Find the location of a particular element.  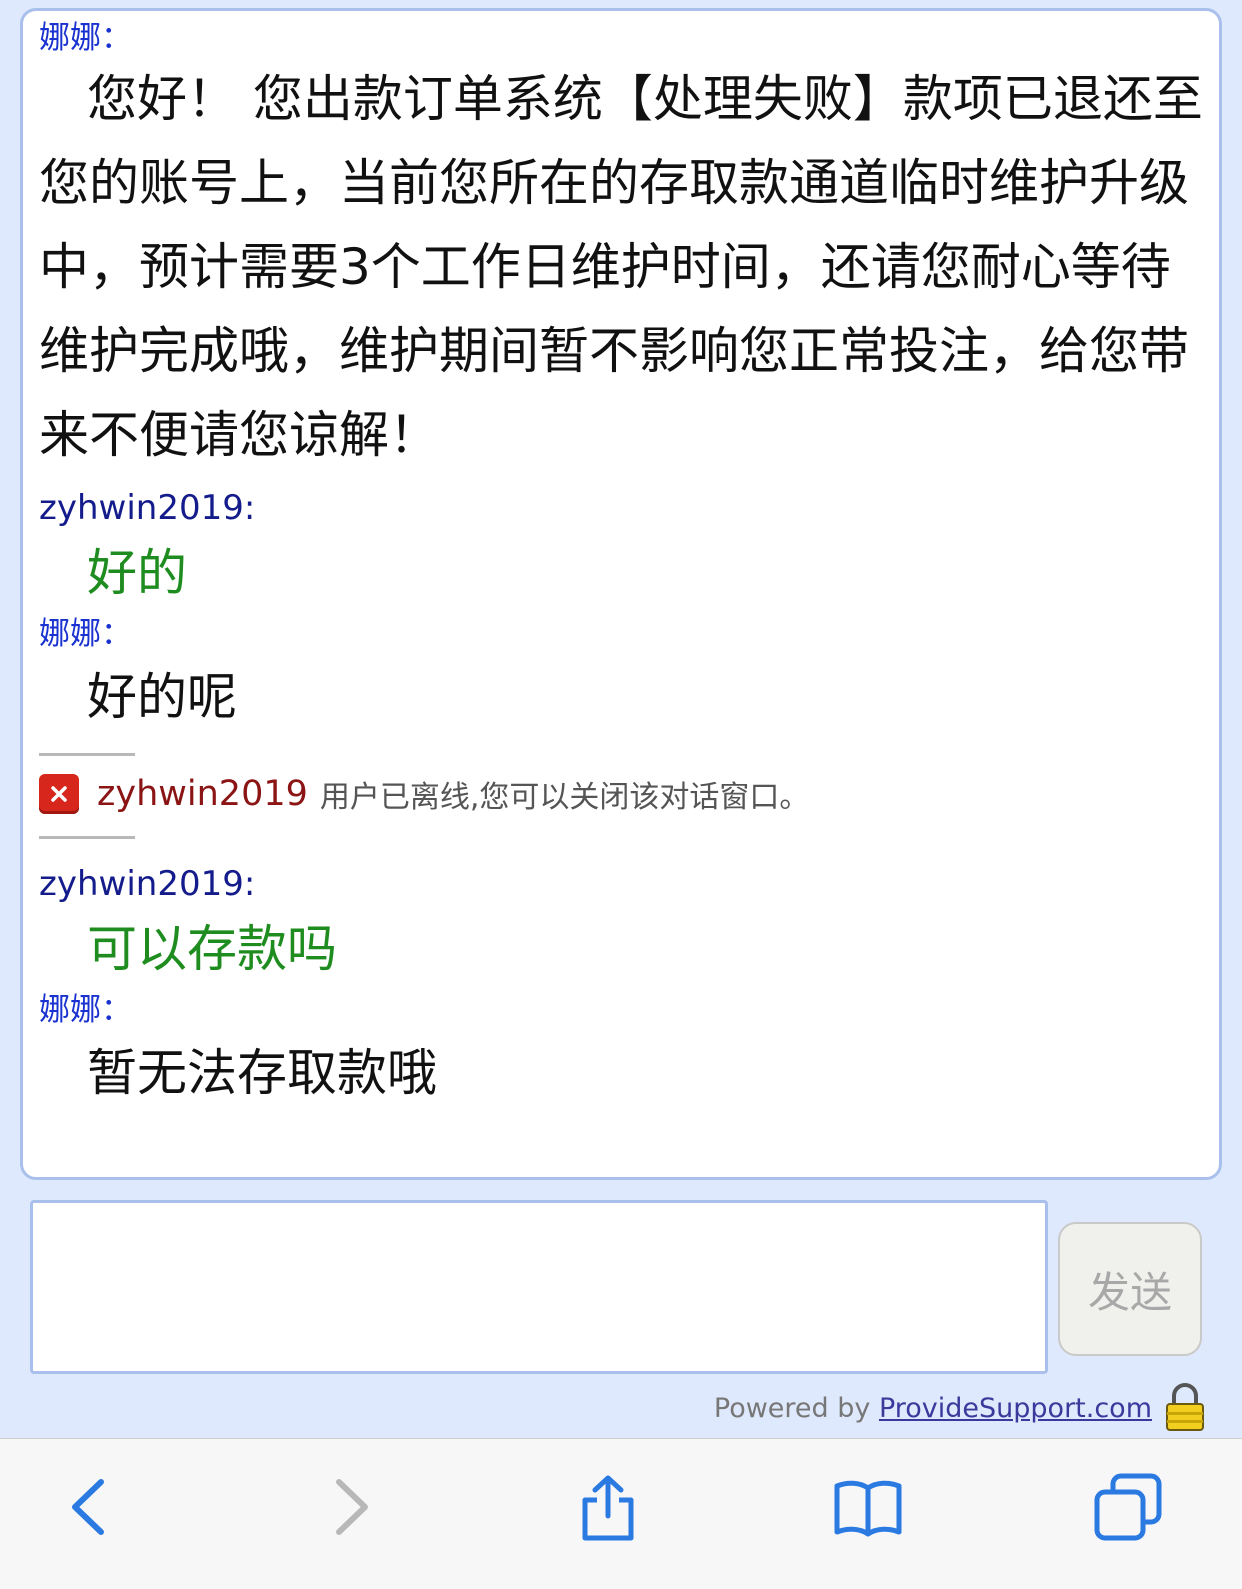

powered-by-prefix: Powered by is located at coordinates (796, 1408).